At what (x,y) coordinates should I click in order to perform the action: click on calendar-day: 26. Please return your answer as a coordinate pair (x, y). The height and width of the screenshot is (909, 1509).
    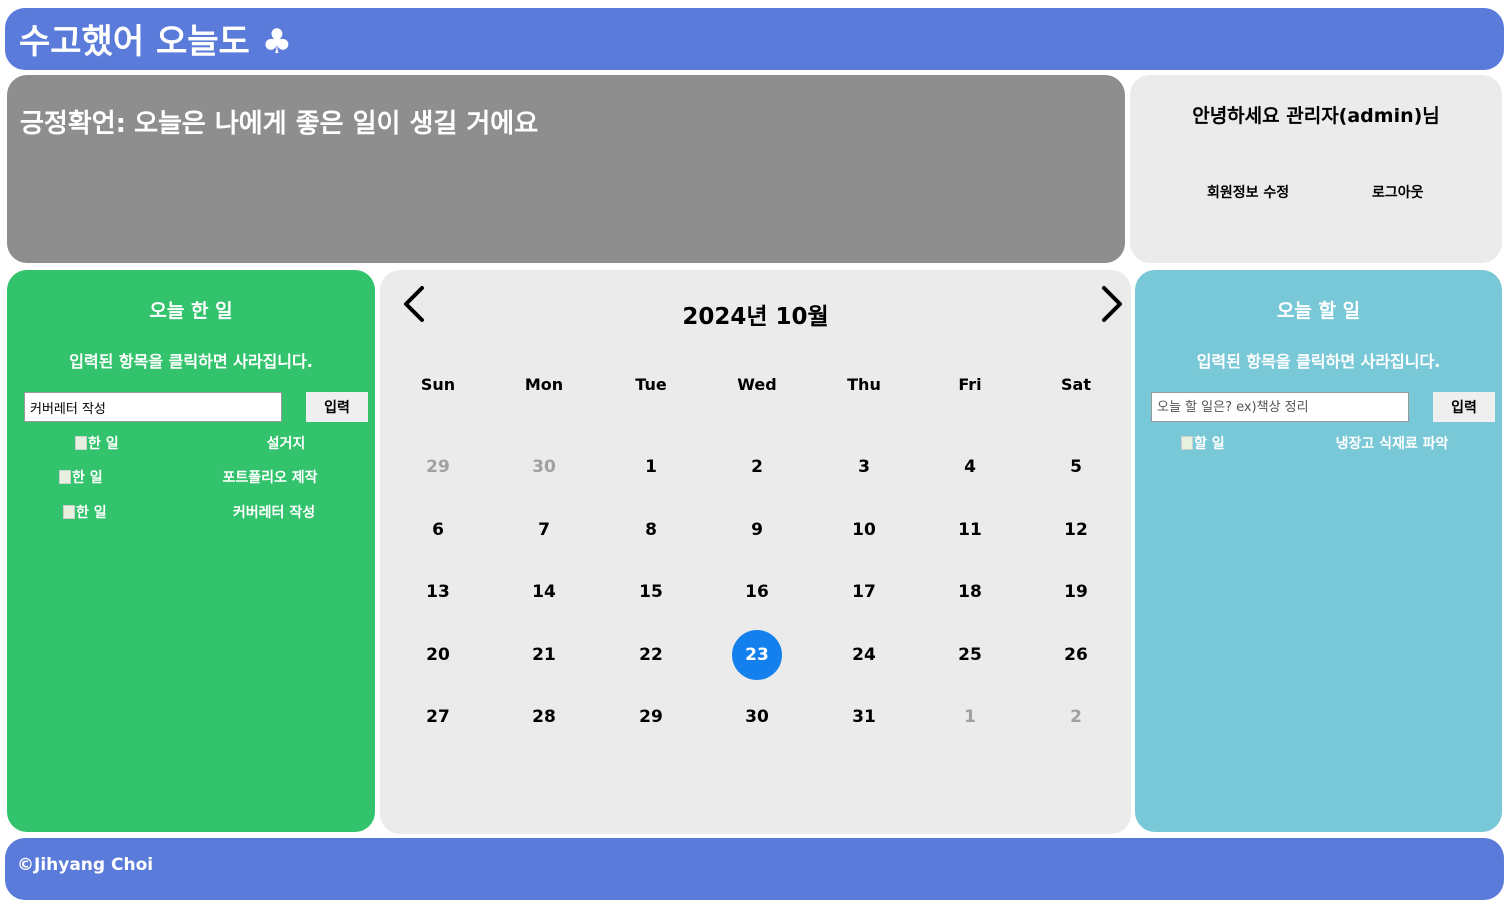
    Looking at the image, I should click on (1076, 655).